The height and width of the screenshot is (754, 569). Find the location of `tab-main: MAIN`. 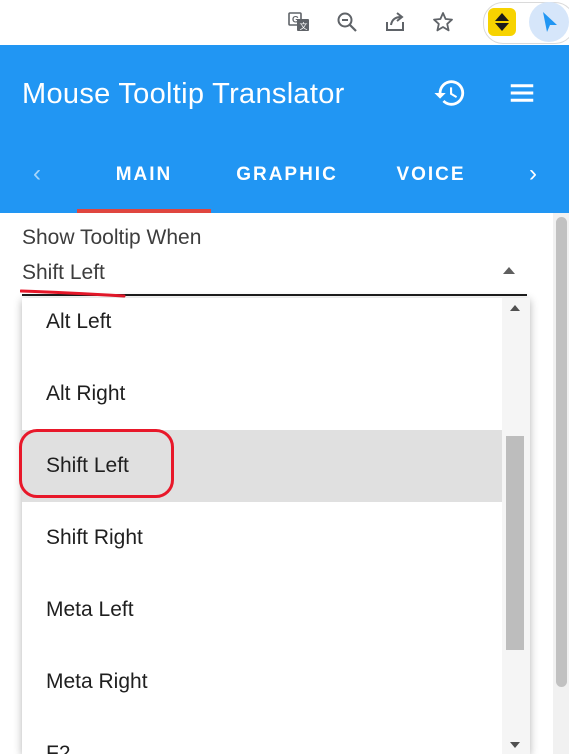

tab-main: MAIN is located at coordinates (144, 178).